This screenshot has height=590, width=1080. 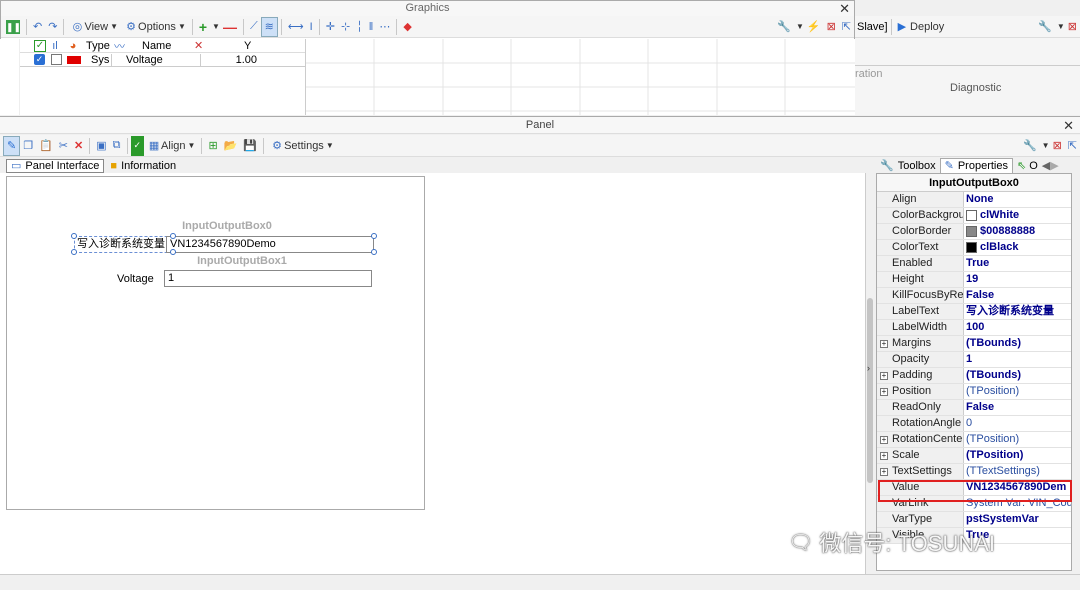 What do you see at coordinates (908, 166) in the screenshot?
I see `tab-toolbox: 🔧 Toolbox` at bounding box center [908, 166].